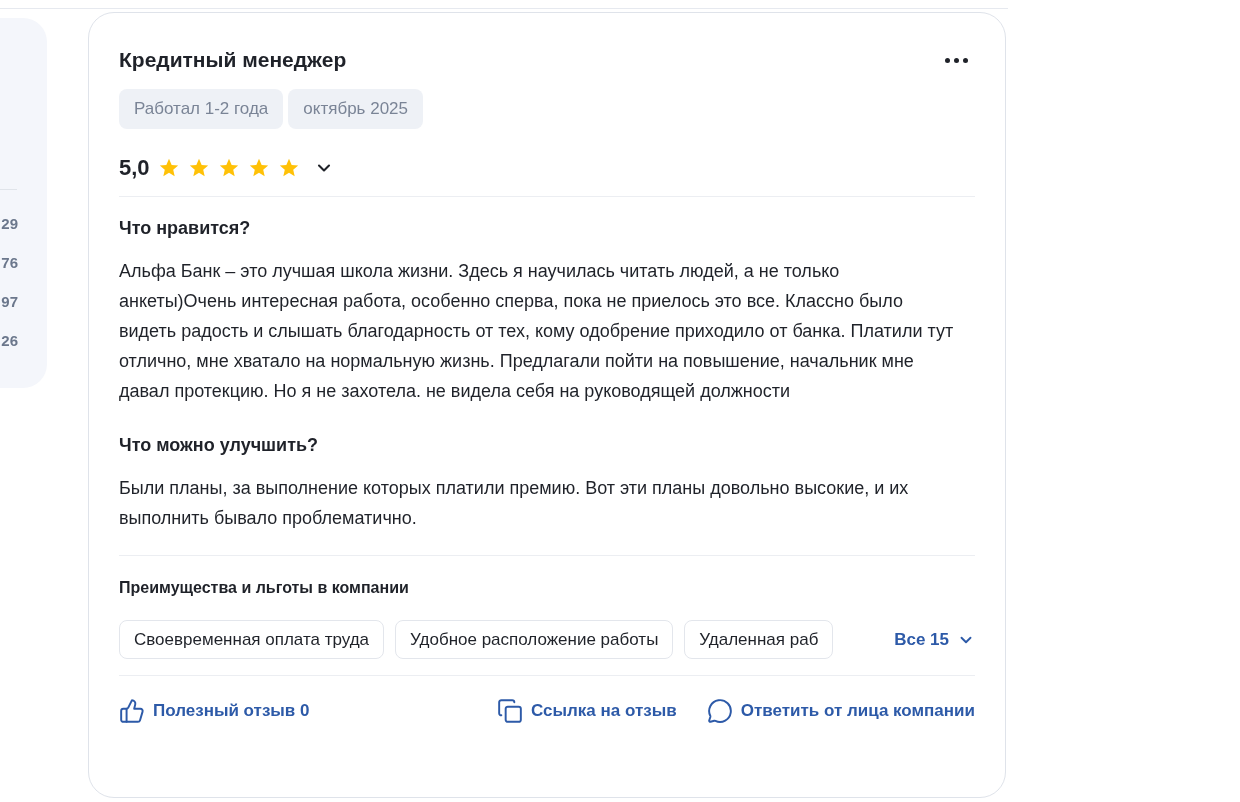 The height and width of the screenshot is (802, 1240). What do you see at coordinates (201, 109) in the screenshot?
I see `tag: Работал 1-2 года` at bounding box center [201, 109].